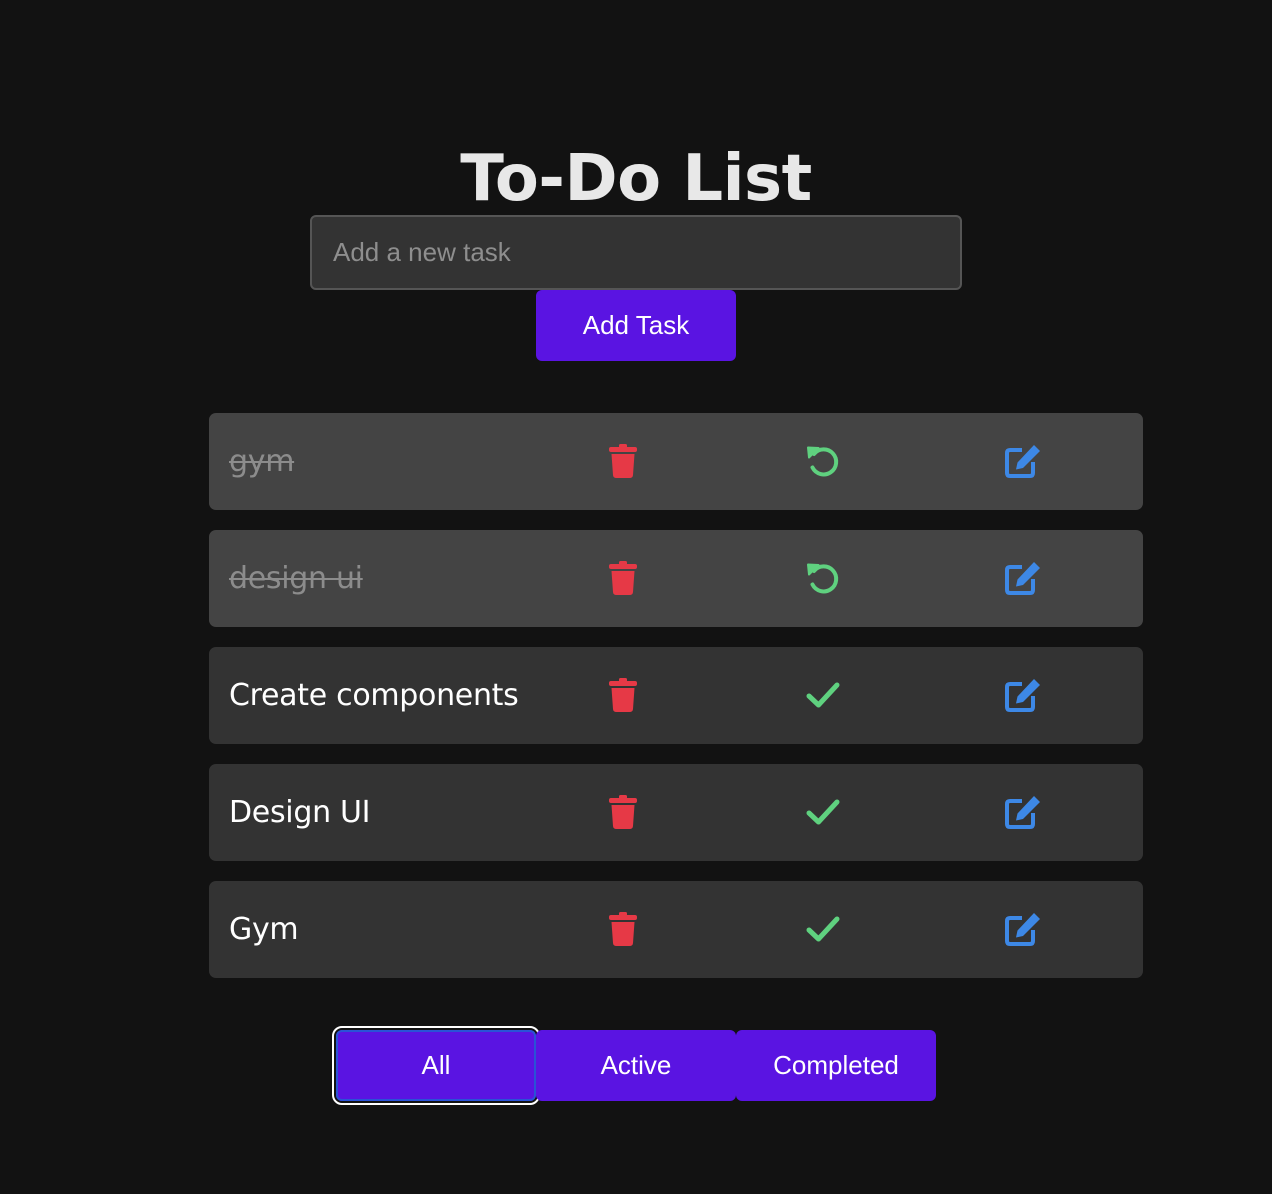 The image size is (1272, 1194). Describe the element at coordinates (300, 812) in the screenshot. I see `task-text: Design UI` at that location.